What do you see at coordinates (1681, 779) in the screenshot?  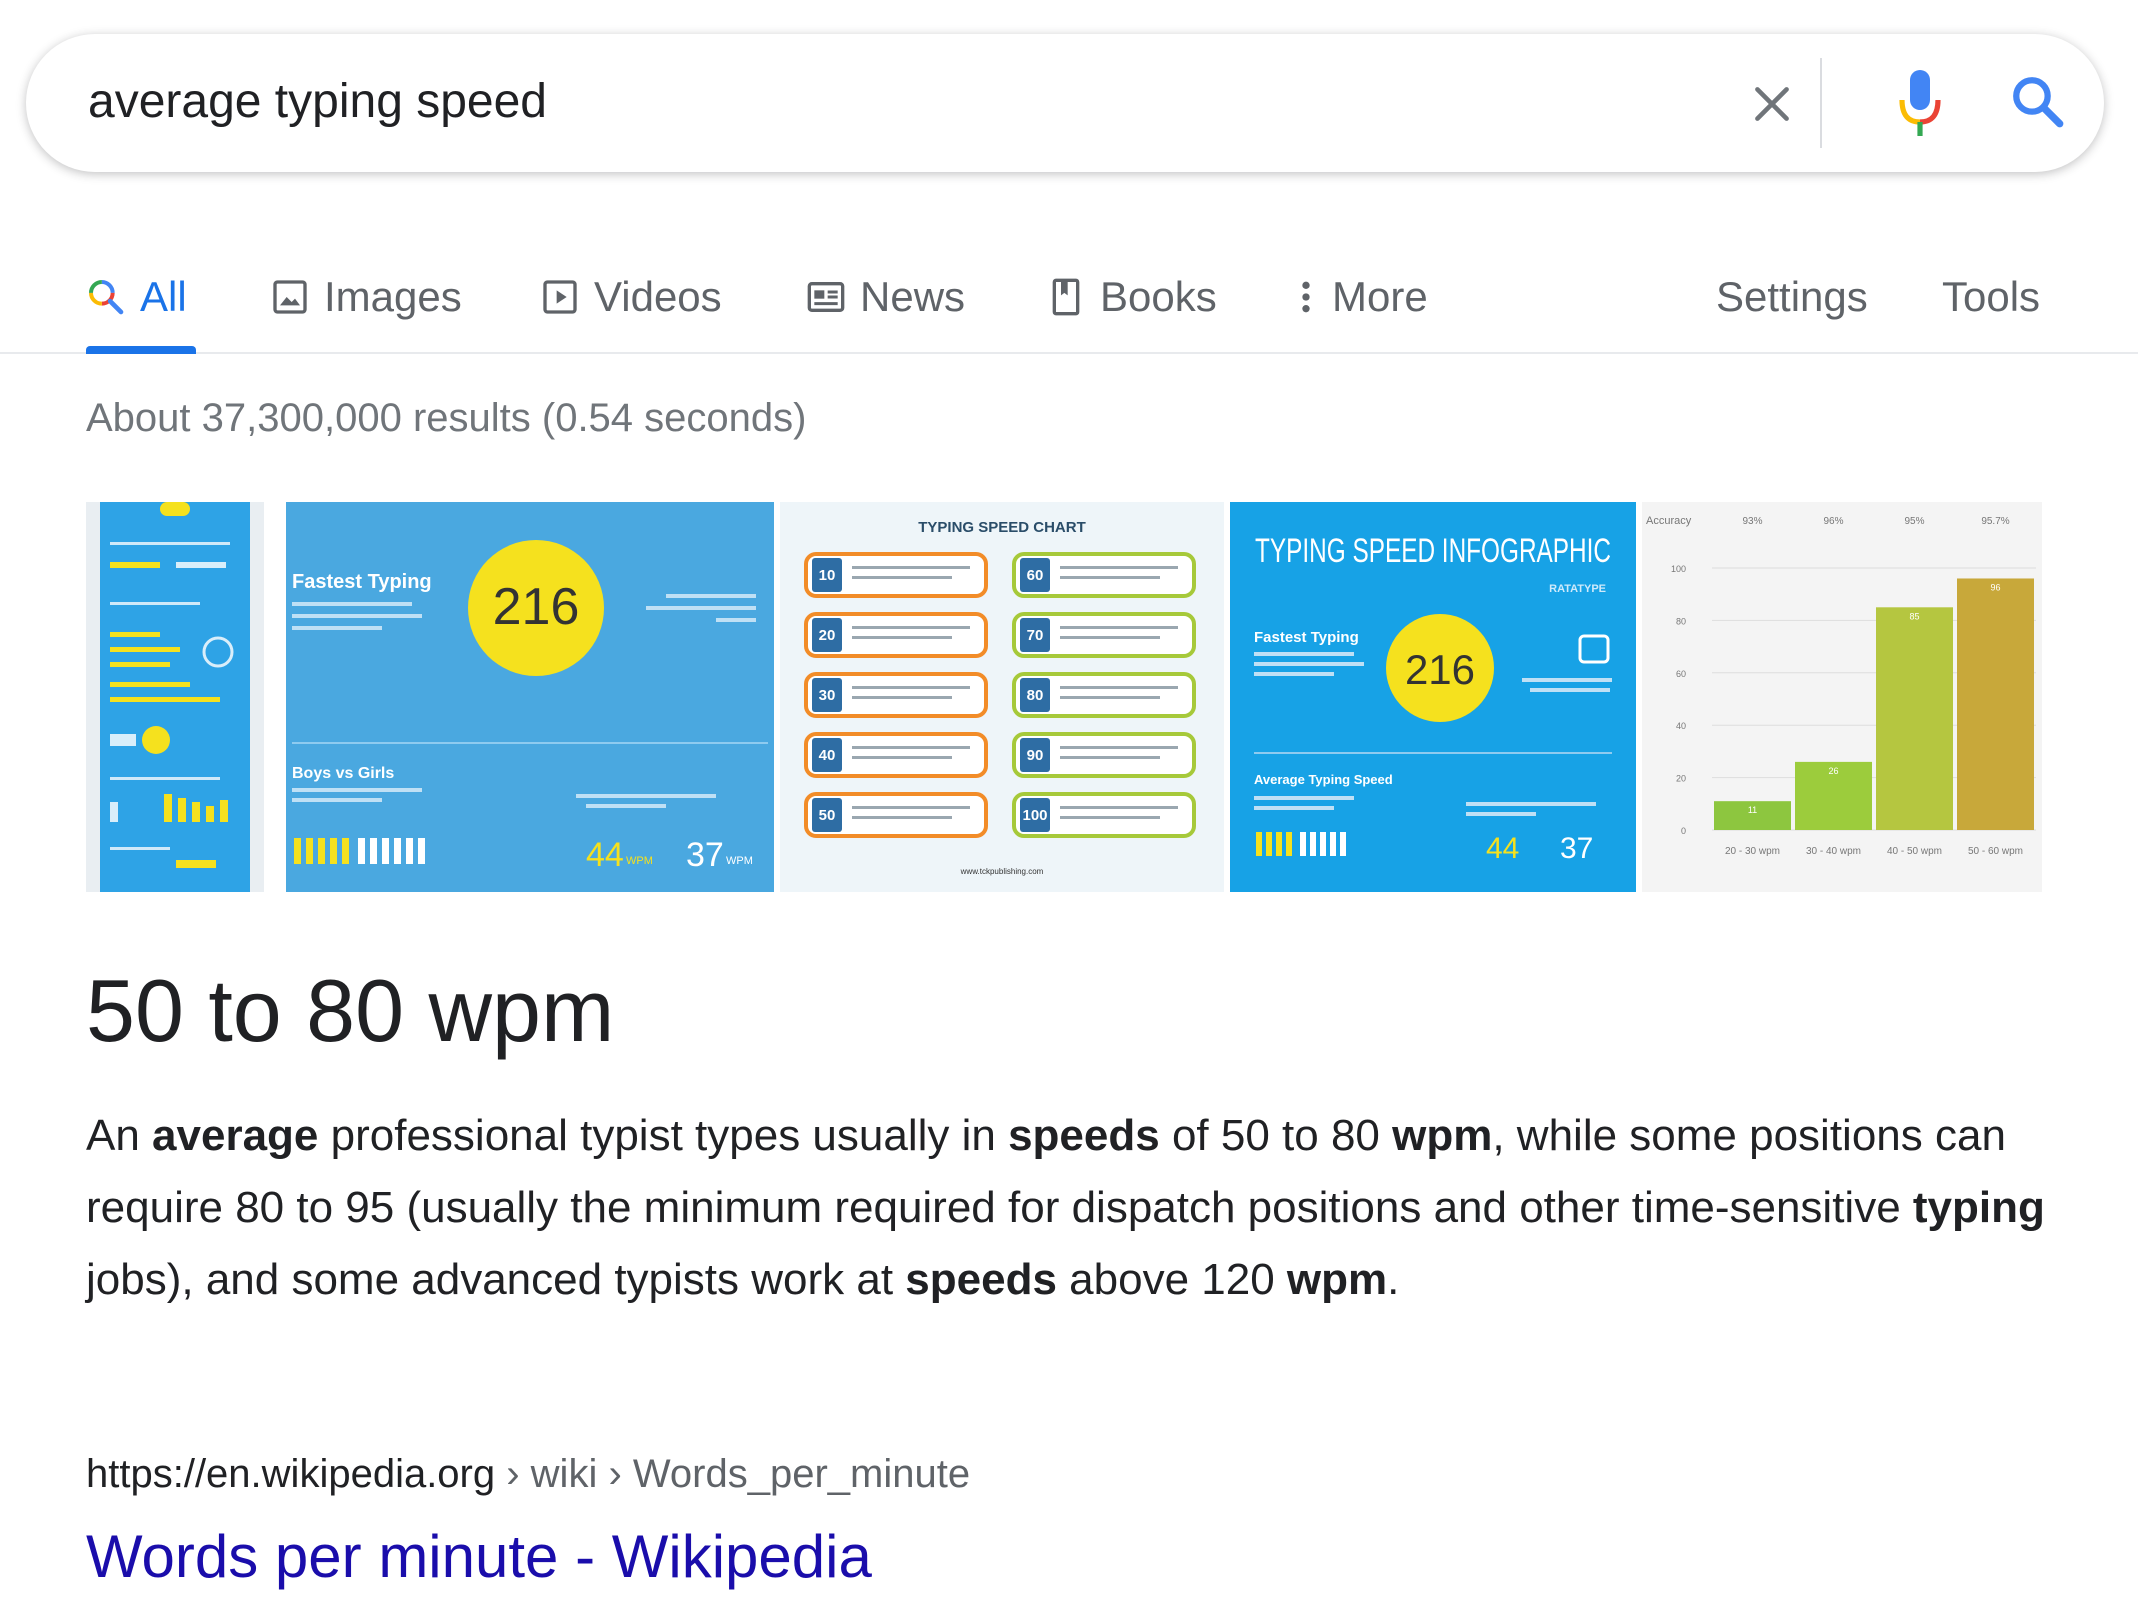 I see `chart-y-tick: 20` at bounding box center [1681, 779].